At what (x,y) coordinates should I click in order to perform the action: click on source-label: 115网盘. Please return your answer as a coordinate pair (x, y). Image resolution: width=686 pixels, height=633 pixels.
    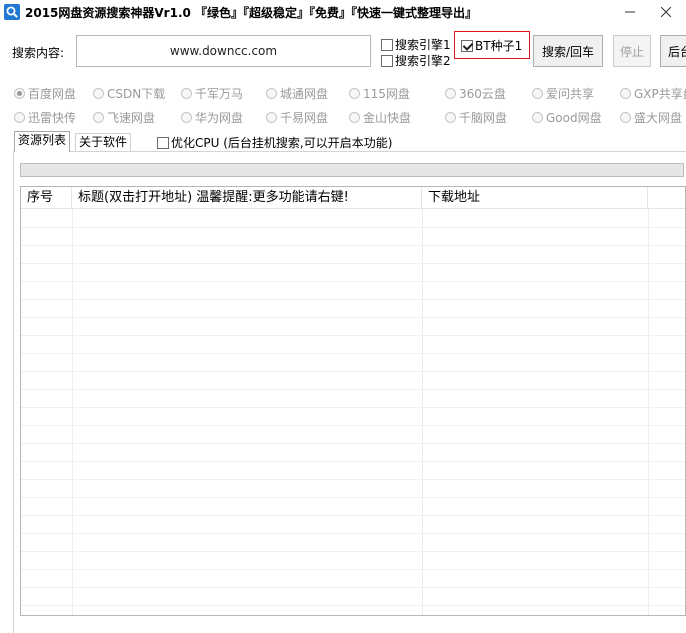
    Looking at the image, I should click on (386, 94).